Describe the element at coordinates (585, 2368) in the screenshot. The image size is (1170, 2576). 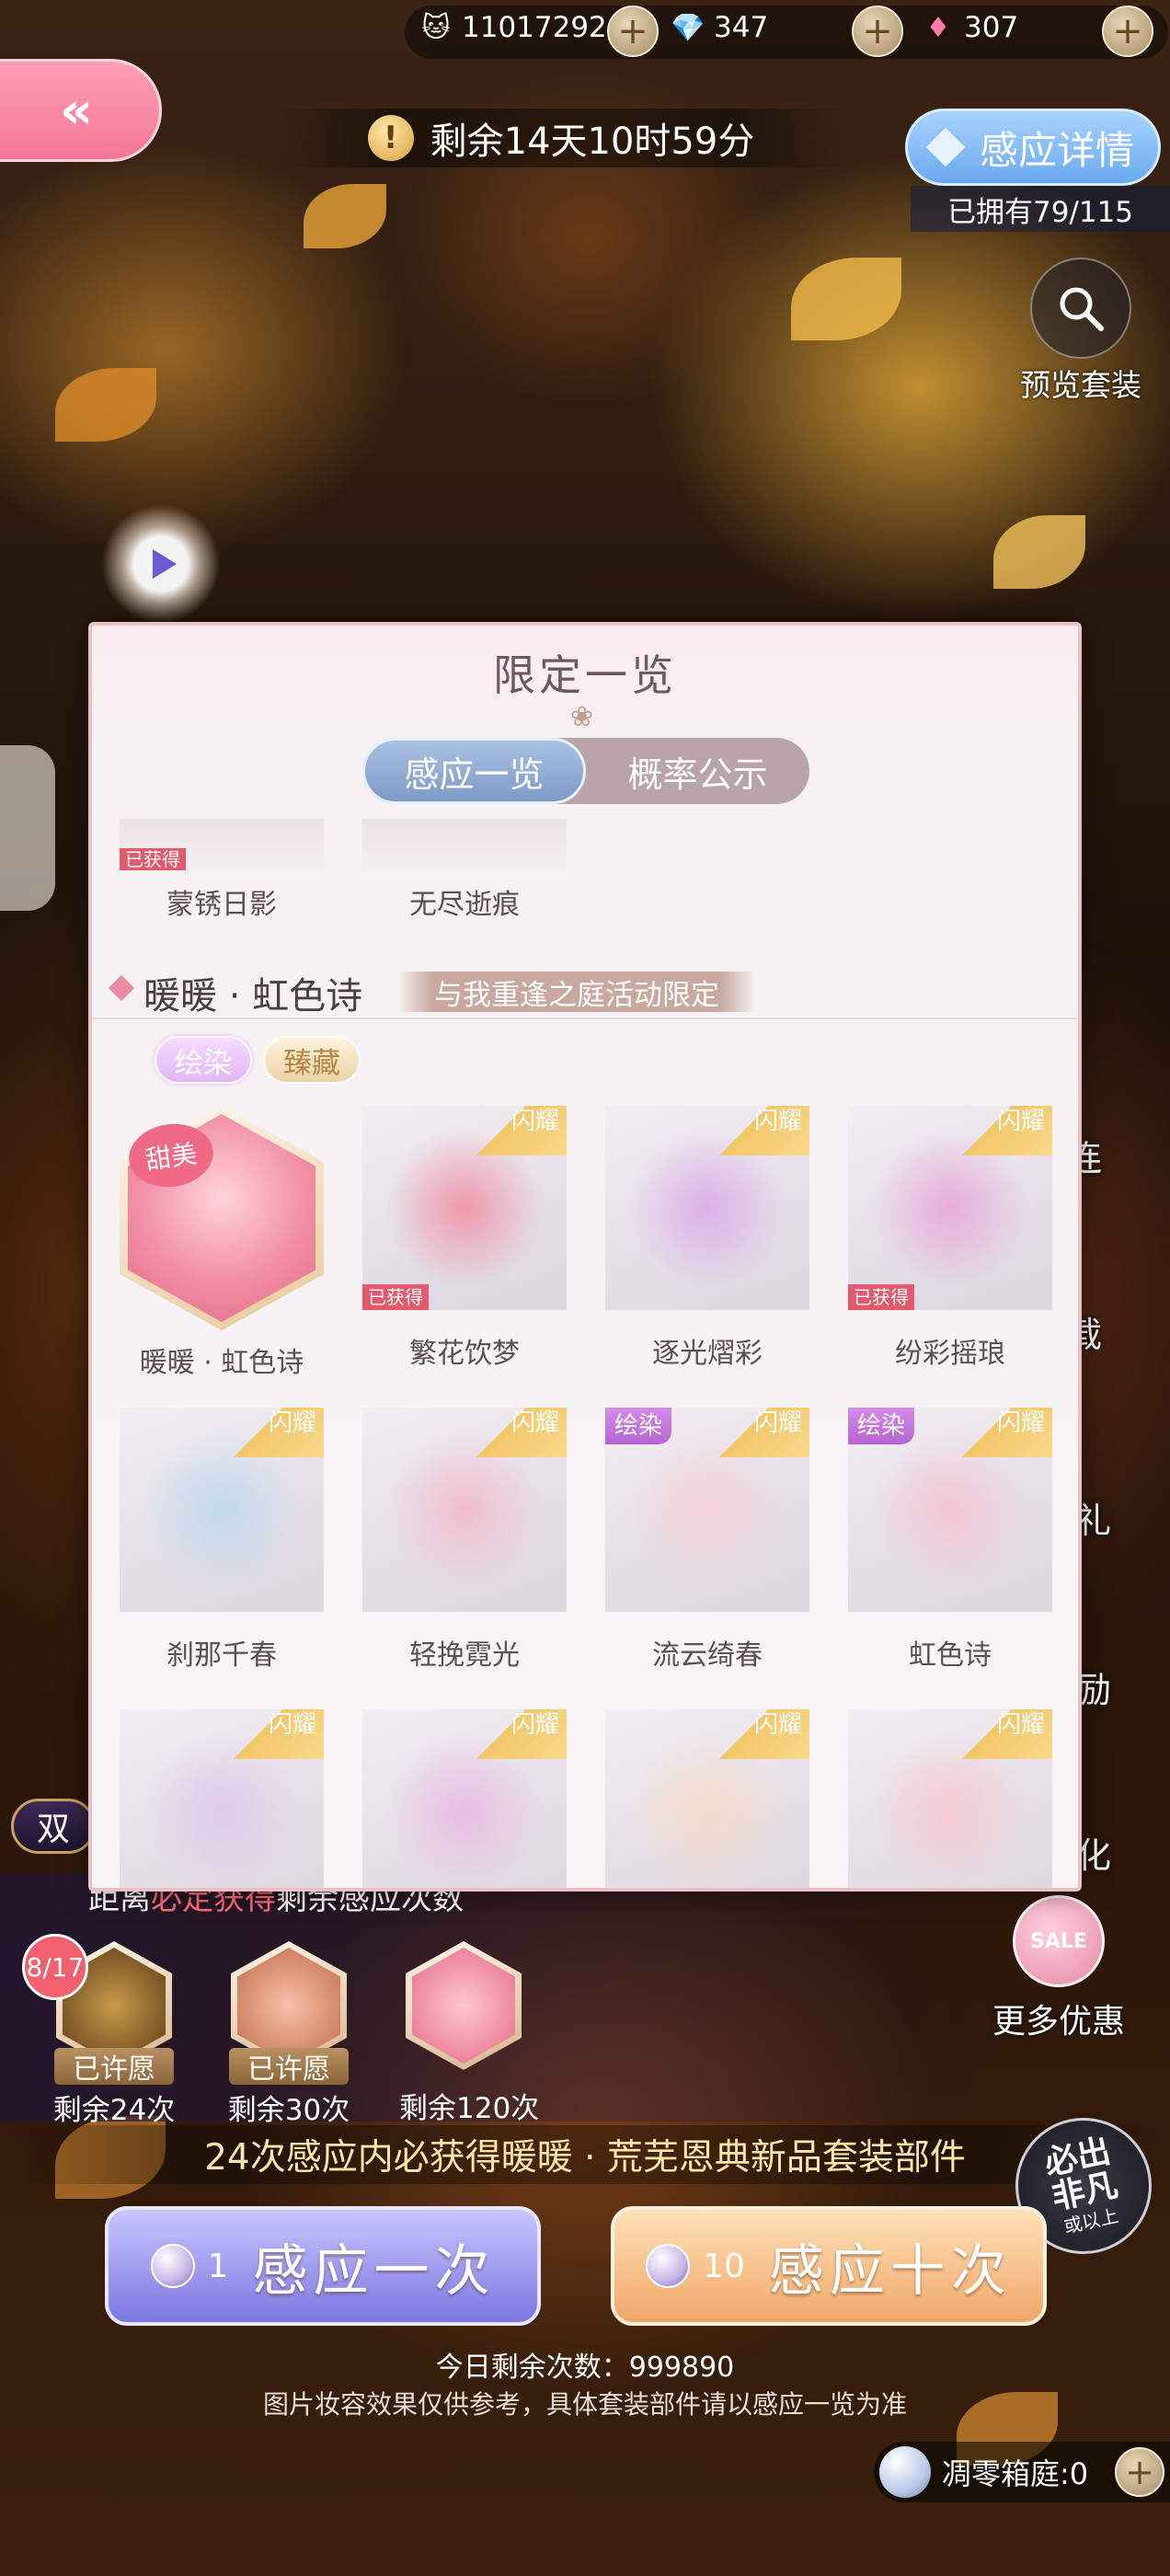
I see `today-remaining: 今日剩余次数：999890` at that location.